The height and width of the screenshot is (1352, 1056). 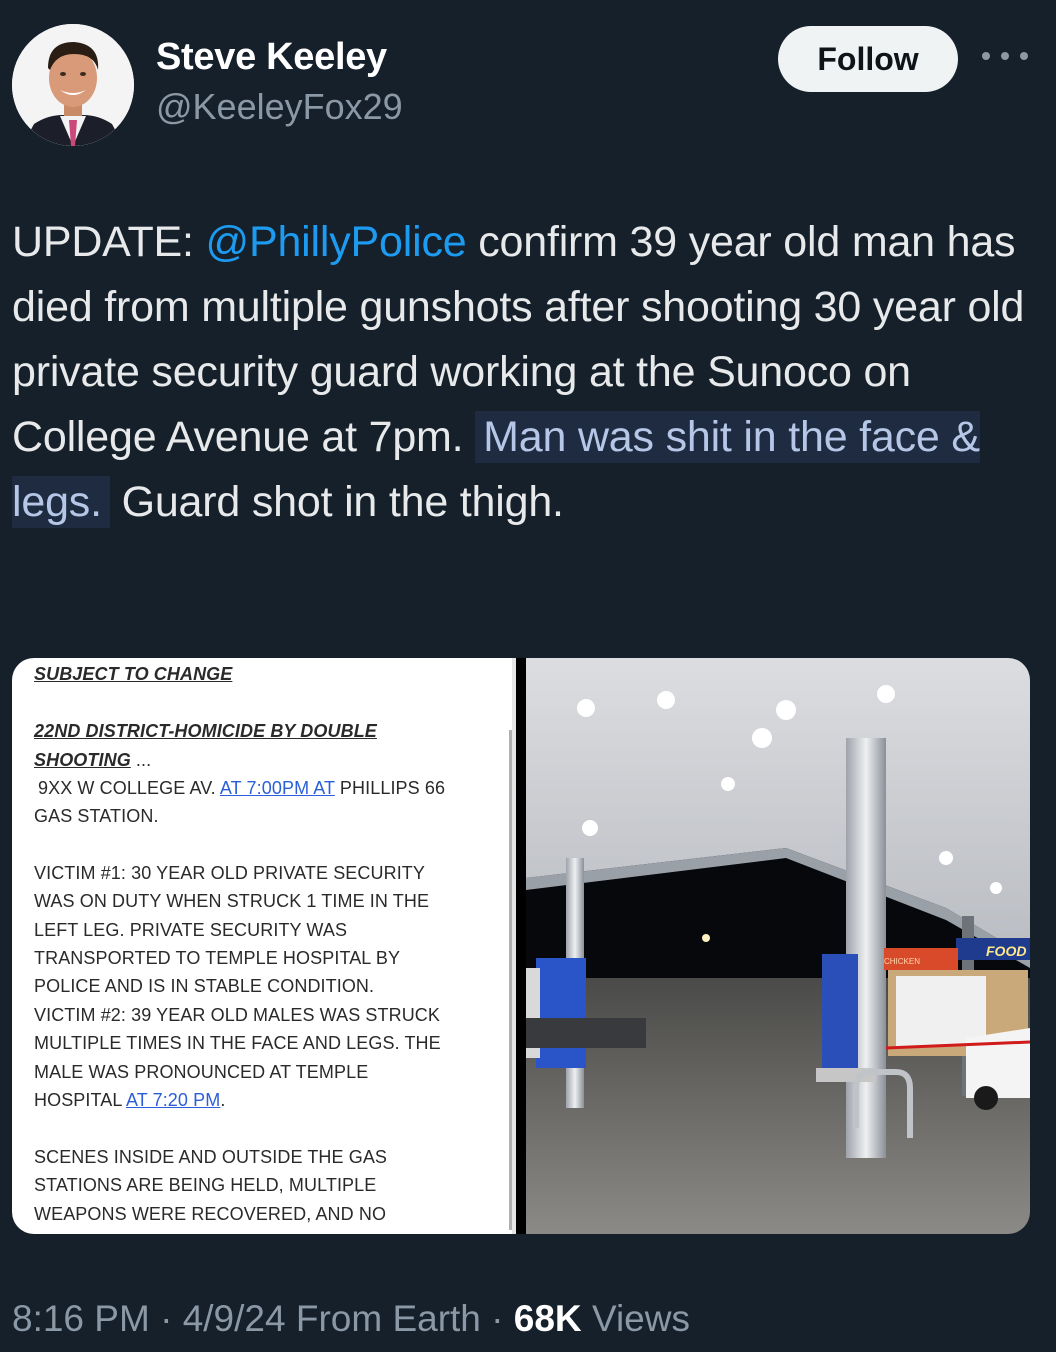 I want to click on mention-link: @PhillyPolice, so click(x=336, y=242).